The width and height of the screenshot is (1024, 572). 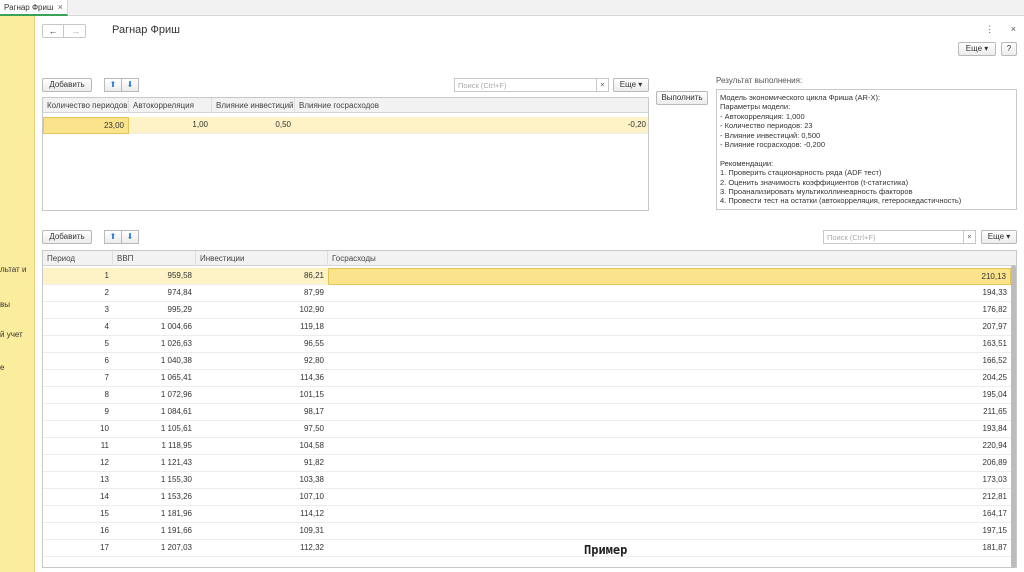 I want to click on cell-government: 210,13, so click(x=669, y=276).